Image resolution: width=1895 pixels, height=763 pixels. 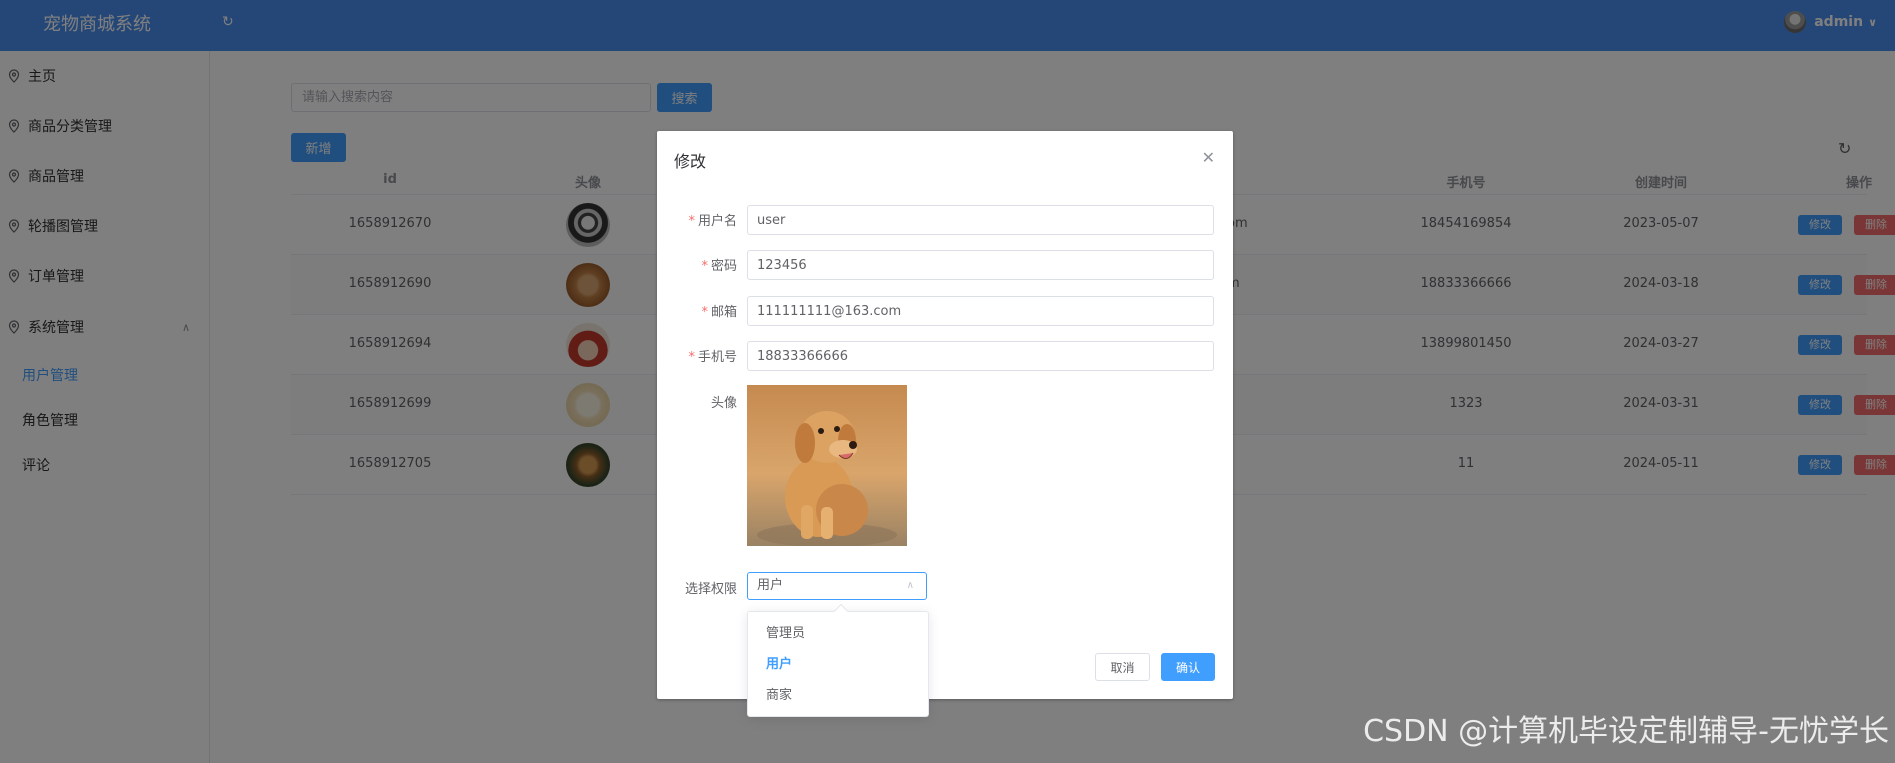 What do you see at coordinates (697, 264) in the screenshot?
I see `password-label: * 密码` at bounding box center [697, 264].